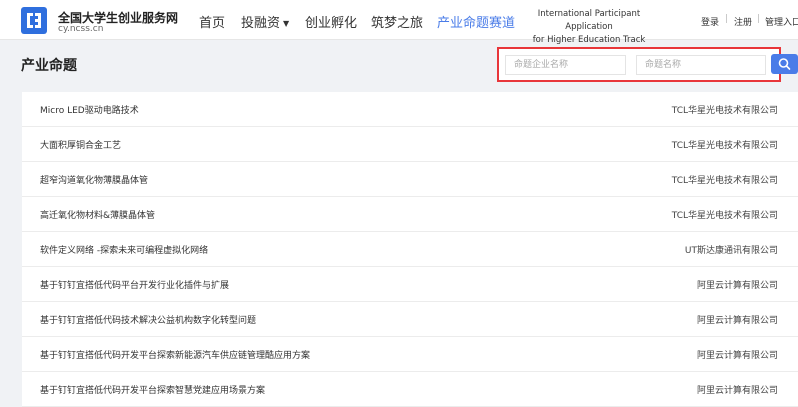 This screenshot has height=407, width=798. Describe the element at coordinates (701, 65) in the screenshot. I see `topic-name-input` at that location.